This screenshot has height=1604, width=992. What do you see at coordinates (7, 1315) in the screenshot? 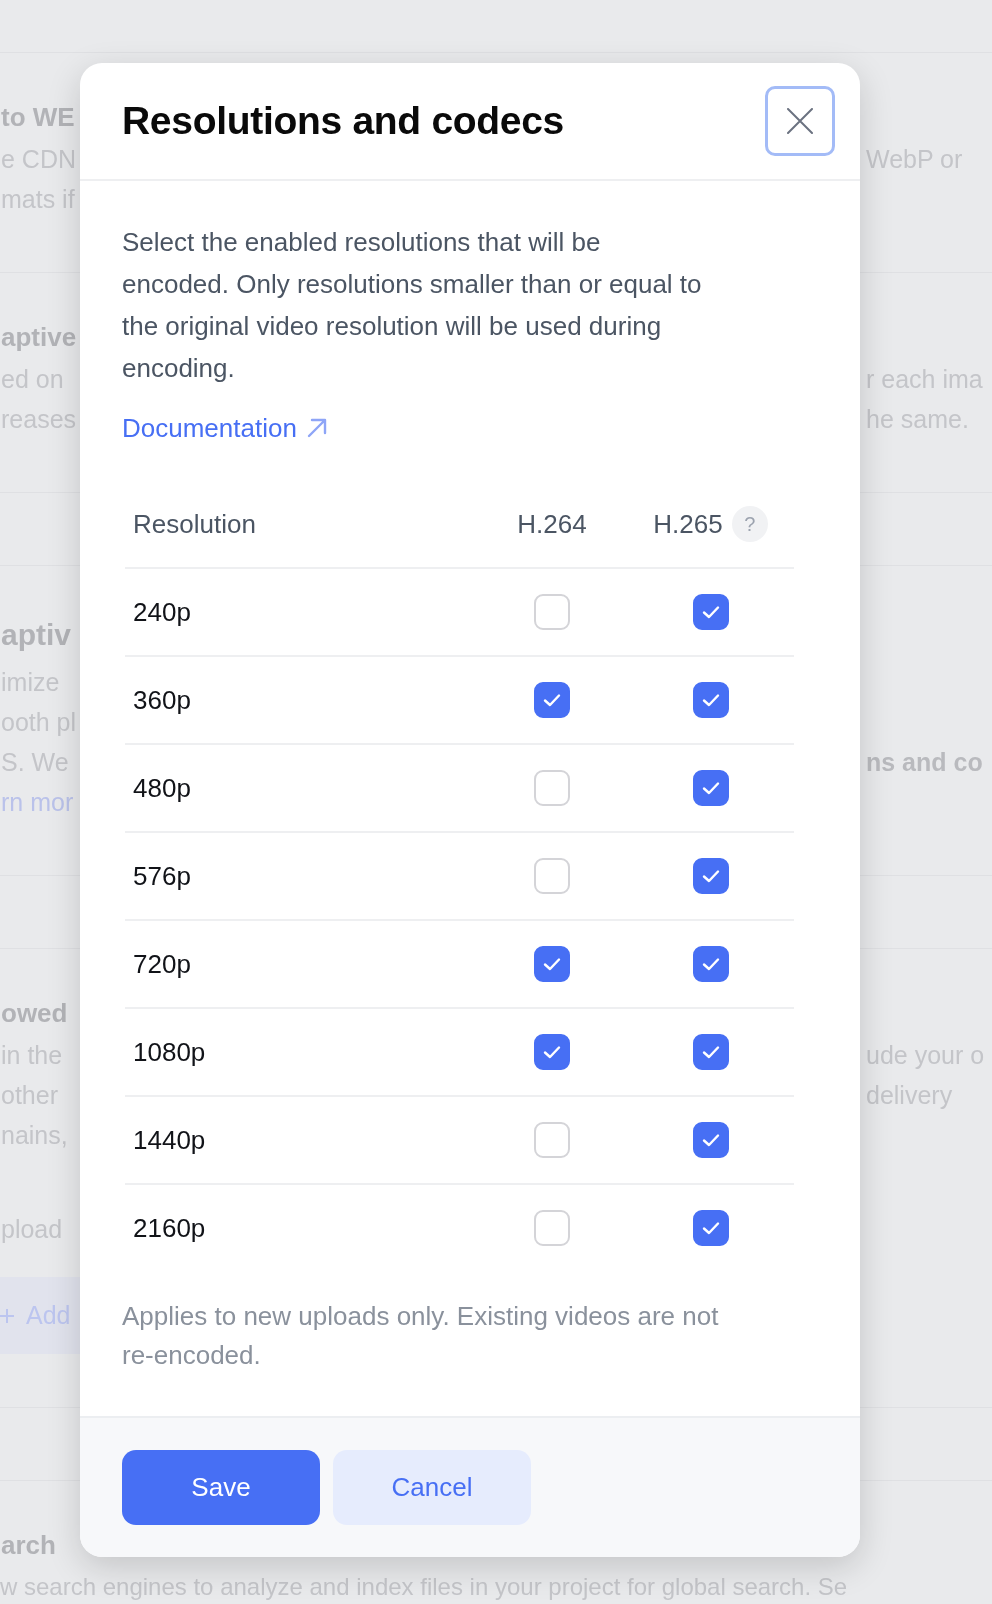
I see `plus-icon` at bounding box center [7, 1315].